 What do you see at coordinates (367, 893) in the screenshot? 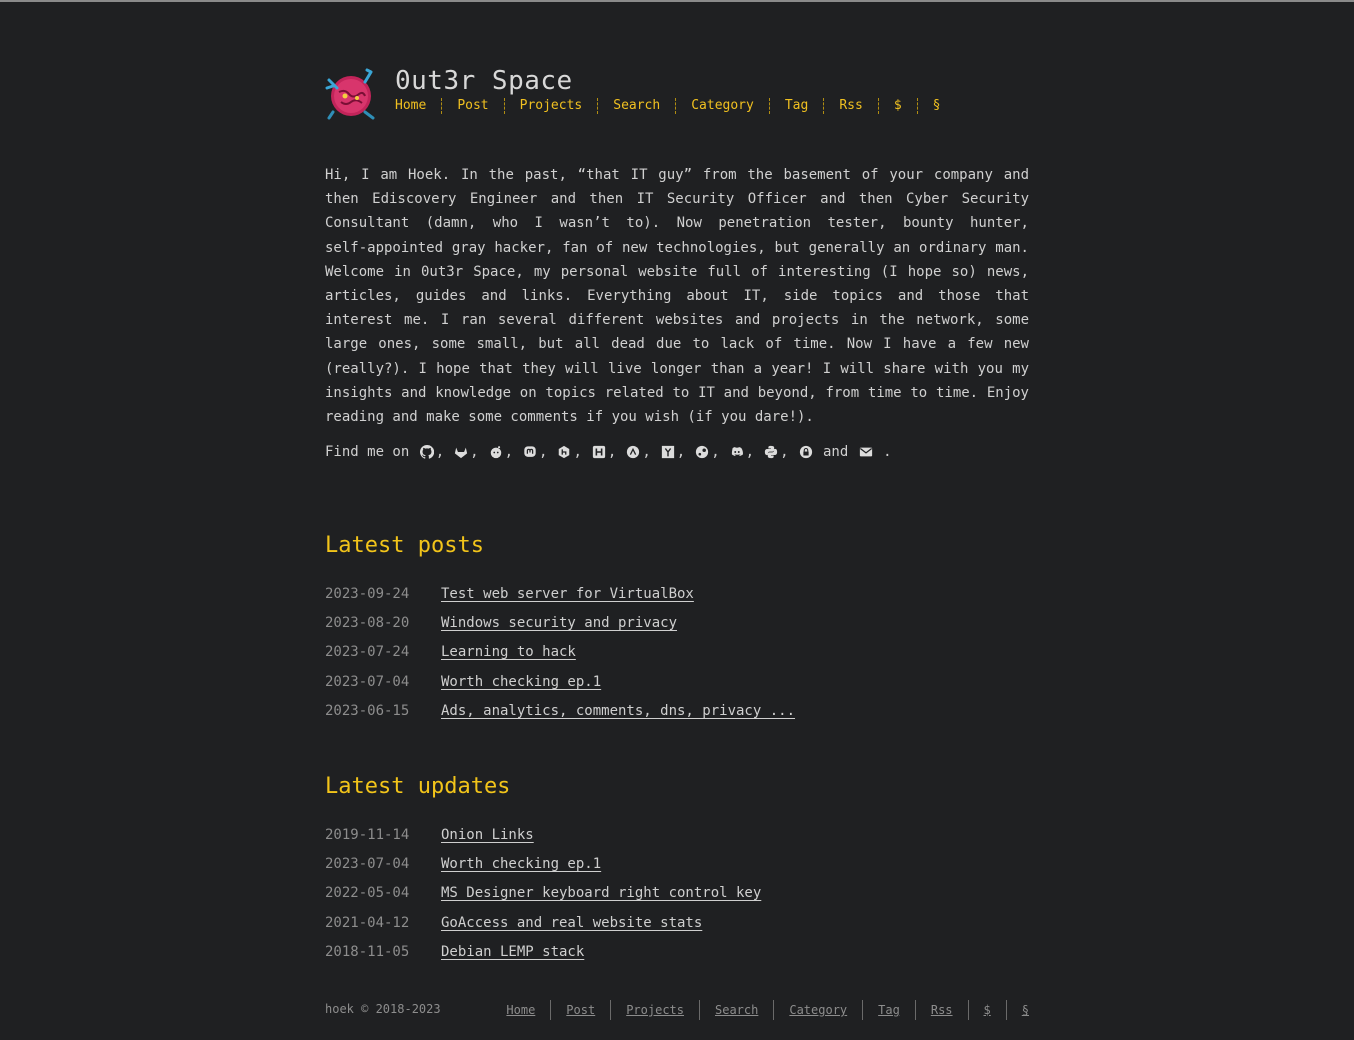
I see `post-date: 2022-05-04` at bounding box center [367, 893].